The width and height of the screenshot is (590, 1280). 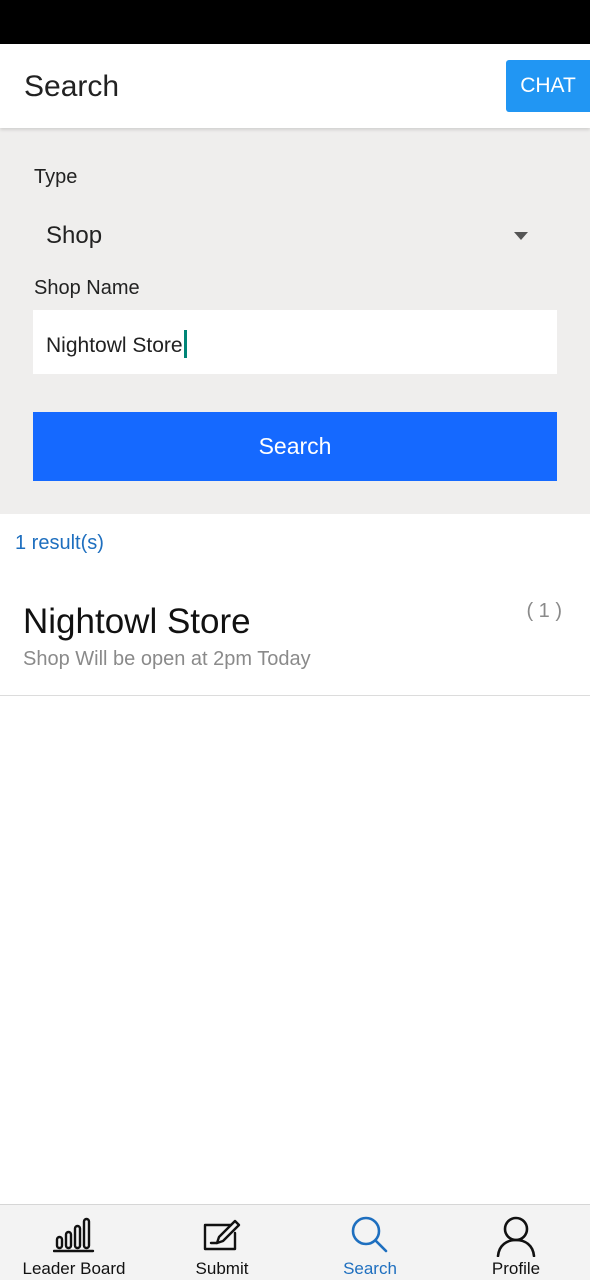 I want to click on nav-label-profile: Profile, so click(x=516, y=1268).